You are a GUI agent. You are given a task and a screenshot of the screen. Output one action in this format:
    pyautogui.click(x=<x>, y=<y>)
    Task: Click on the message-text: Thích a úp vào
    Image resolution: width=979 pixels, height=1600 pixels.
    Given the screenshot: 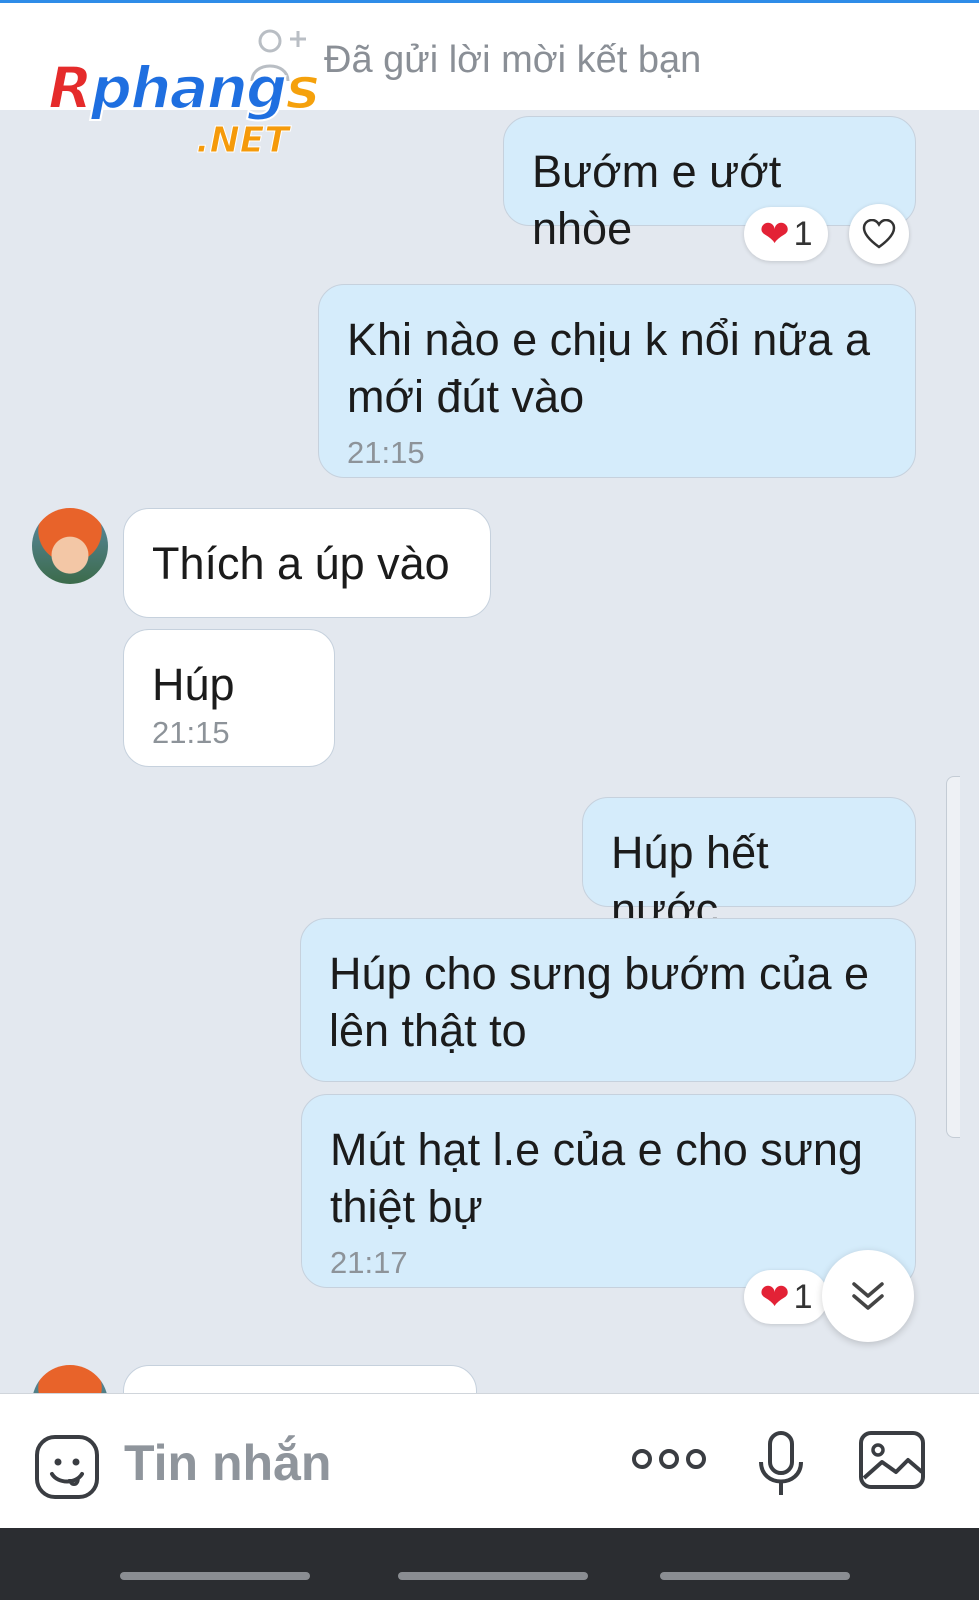 What is the action you would take?
    pyautogui.click(x=301, y=563)
    